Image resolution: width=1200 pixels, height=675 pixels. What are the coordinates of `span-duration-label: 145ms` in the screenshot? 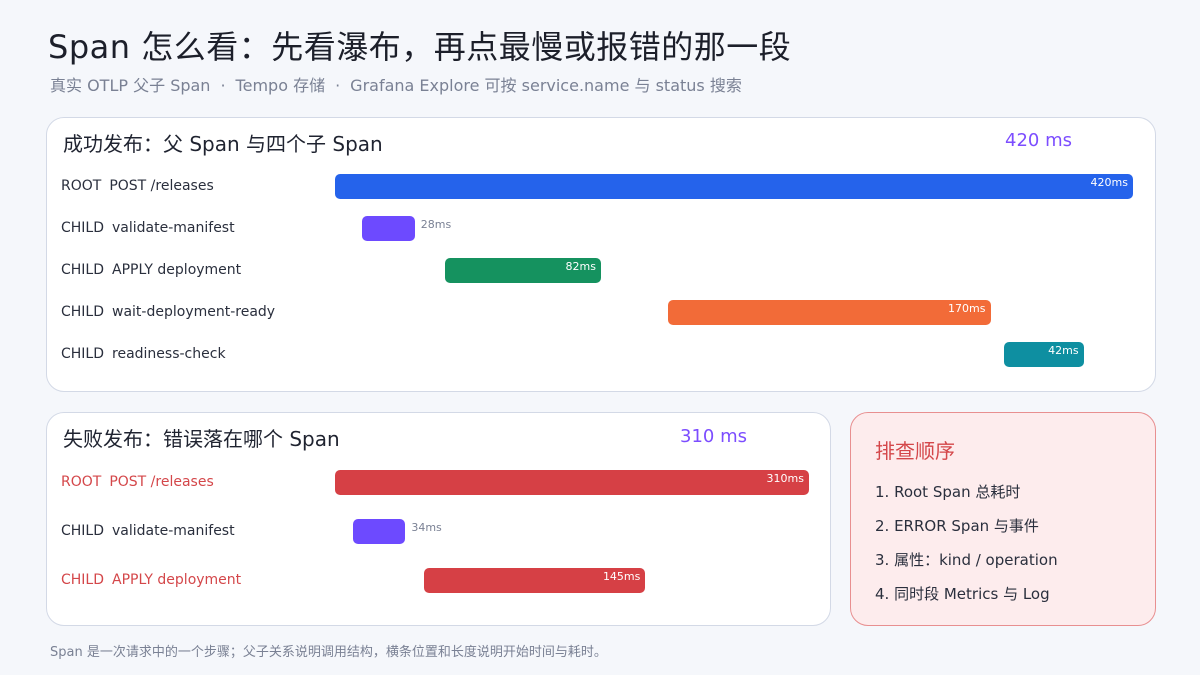 It's located at (621, 576).